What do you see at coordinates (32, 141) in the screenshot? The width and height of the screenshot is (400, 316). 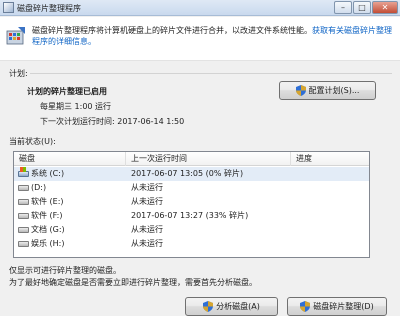 I see `status-section-label: 当前状态(U):` at bounding box center [32, 141].